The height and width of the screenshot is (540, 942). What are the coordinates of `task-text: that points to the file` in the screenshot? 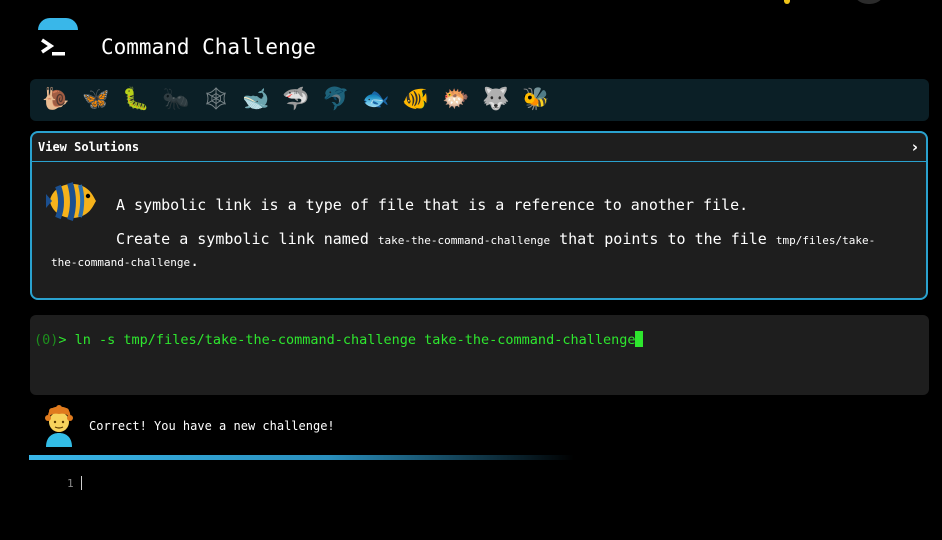 It's located at (663, 239).